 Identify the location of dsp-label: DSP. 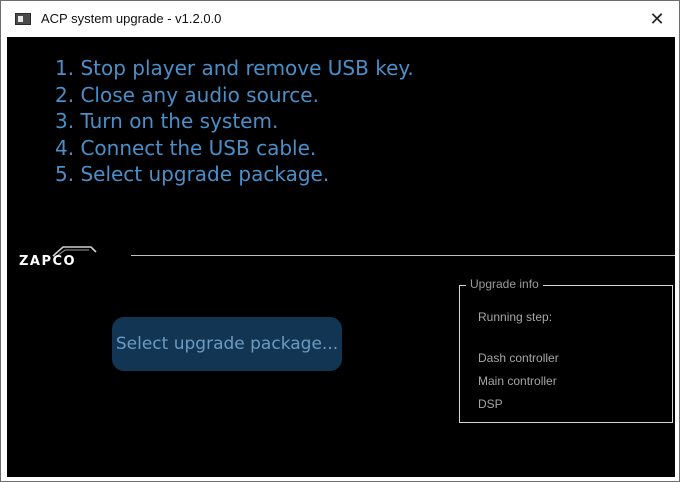
(490, 404).